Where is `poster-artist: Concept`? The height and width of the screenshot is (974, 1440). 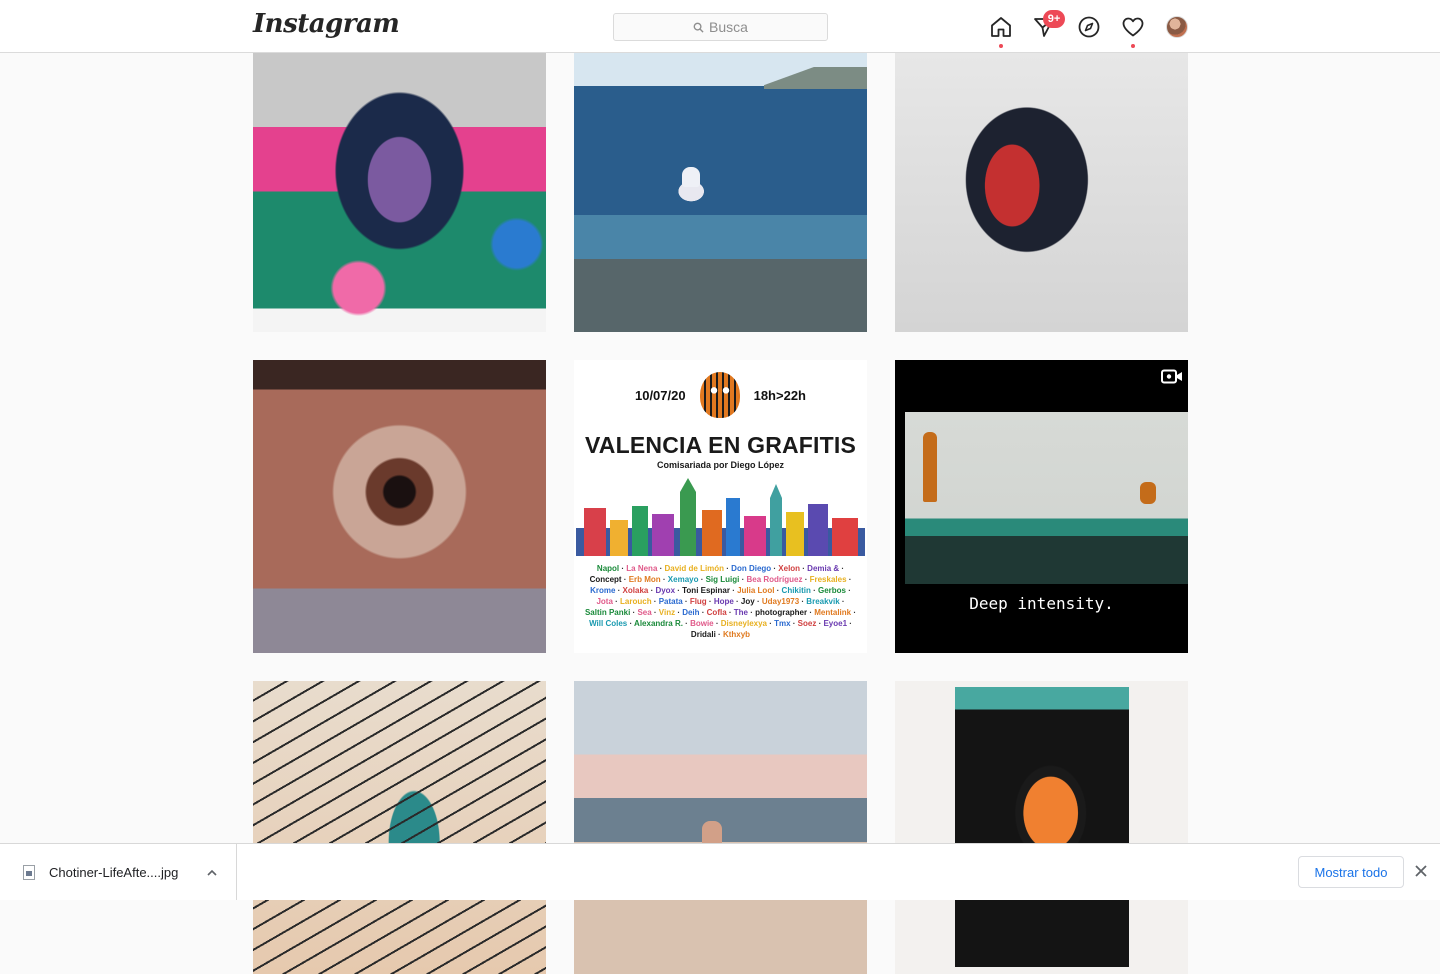 poster-artist: Concept is located at coordinates (605, 579).